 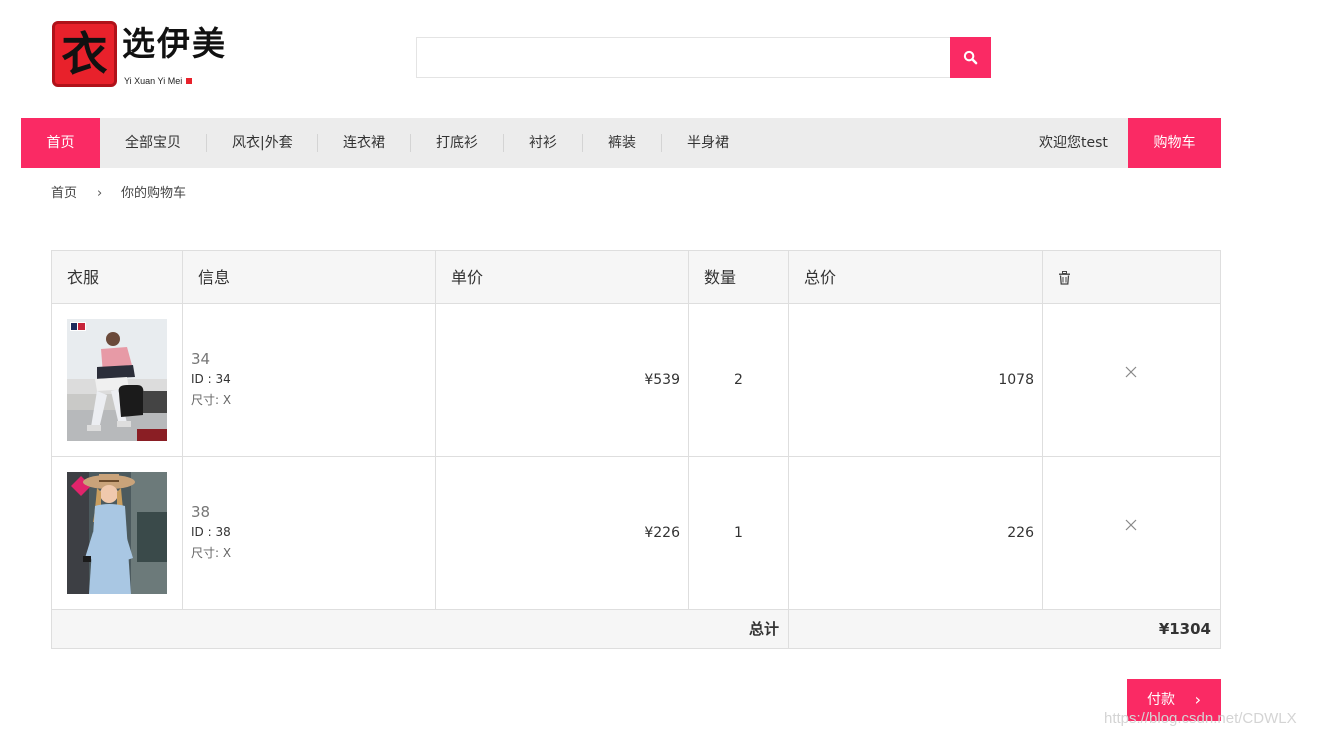 I want to click on quantity-value: 2, so click(x=738, y=380).